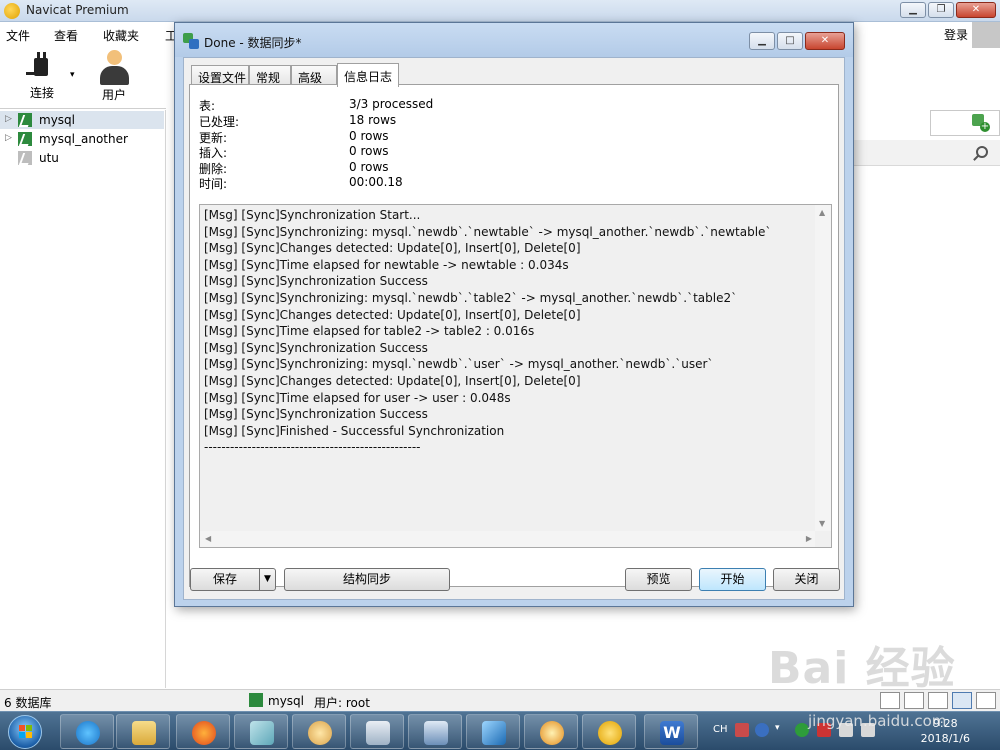 Image resolution: width=1000 pixels, height=750 pixels. Describe the element at coordinates (316, 414) in the screenshot. I see `log-line: [Msg] [Sync]Synchronization Success` at that location.